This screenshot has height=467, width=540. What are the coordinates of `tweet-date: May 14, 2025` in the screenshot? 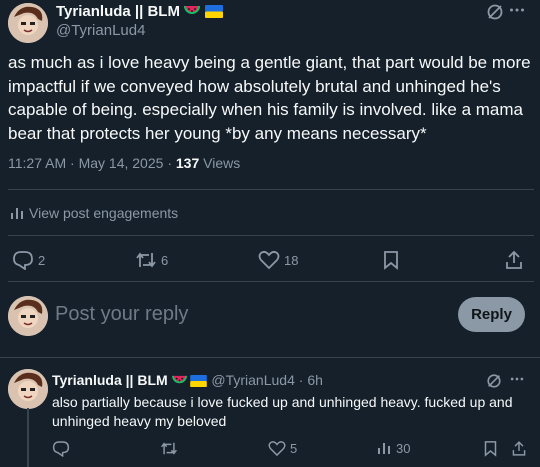 It's located at (121, 163).